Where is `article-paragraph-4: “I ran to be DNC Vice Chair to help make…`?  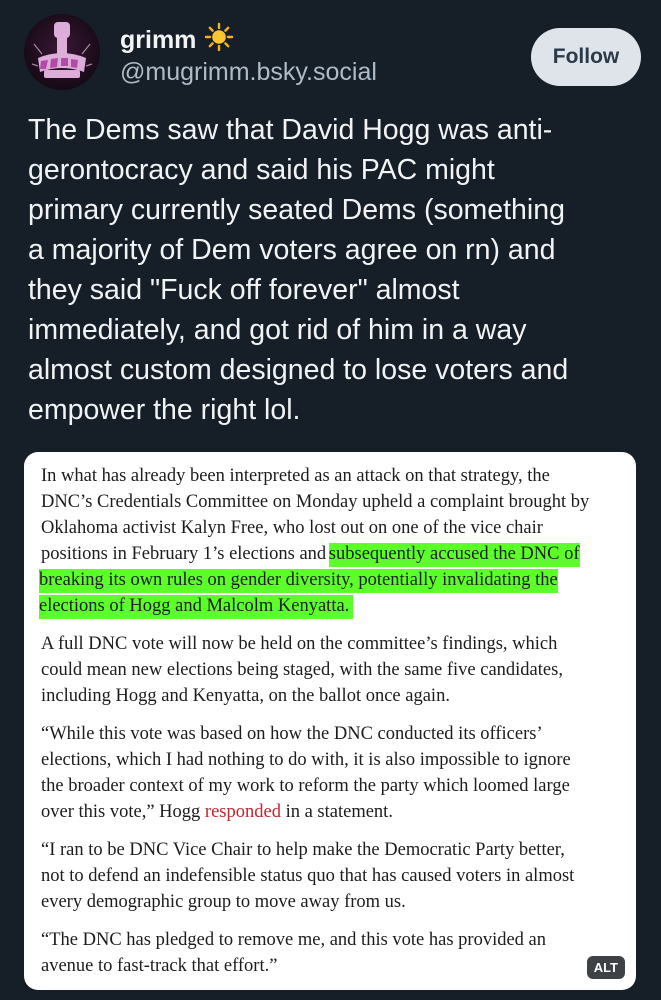 article-paragraph-4: “I ran to be DNC Vice Chair to help make… is located at coordinates (336, 876).